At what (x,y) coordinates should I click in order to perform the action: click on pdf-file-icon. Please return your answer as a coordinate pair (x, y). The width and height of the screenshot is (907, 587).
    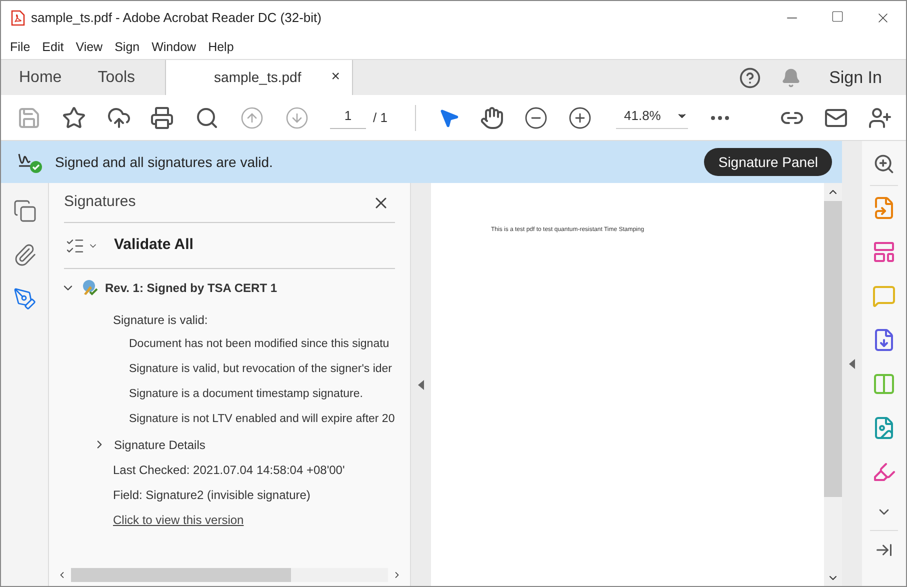
    Looking at the image, I should click on (18, 18).